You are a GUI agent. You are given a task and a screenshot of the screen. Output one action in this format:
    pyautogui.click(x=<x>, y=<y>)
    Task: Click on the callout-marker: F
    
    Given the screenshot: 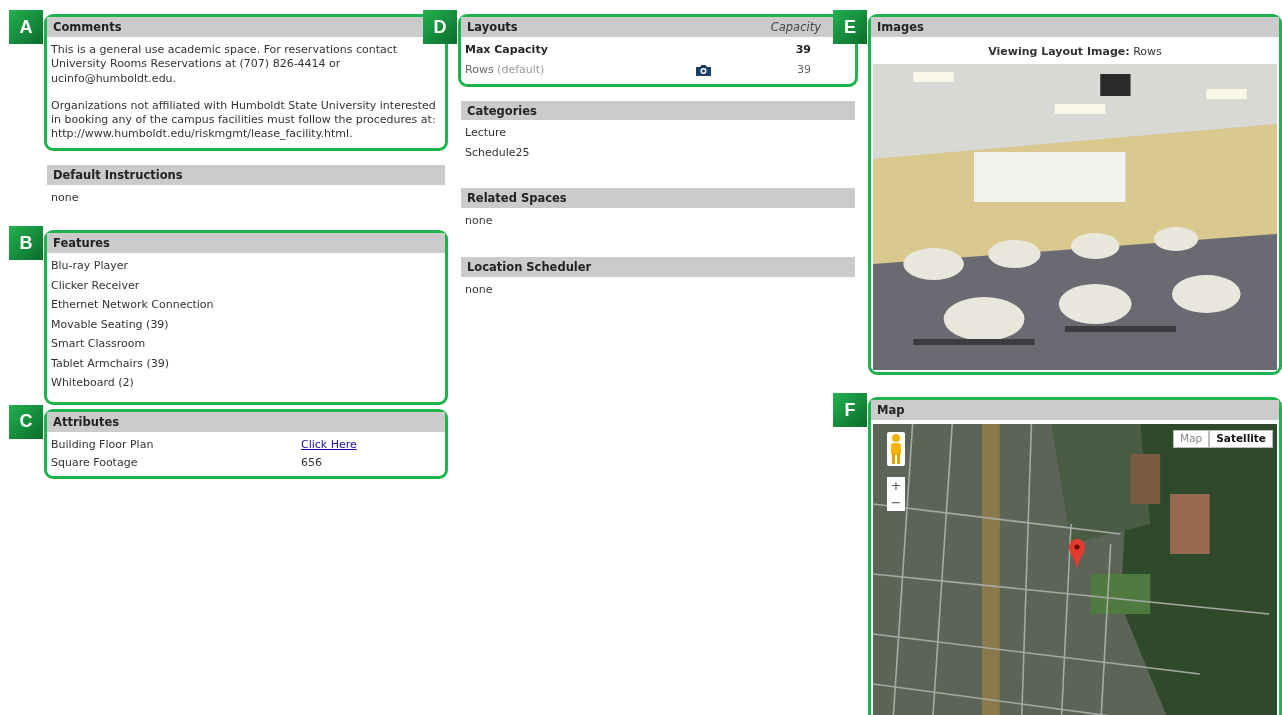 What is the action you would take?
    pyautogui.click(x=850, y=410)
    